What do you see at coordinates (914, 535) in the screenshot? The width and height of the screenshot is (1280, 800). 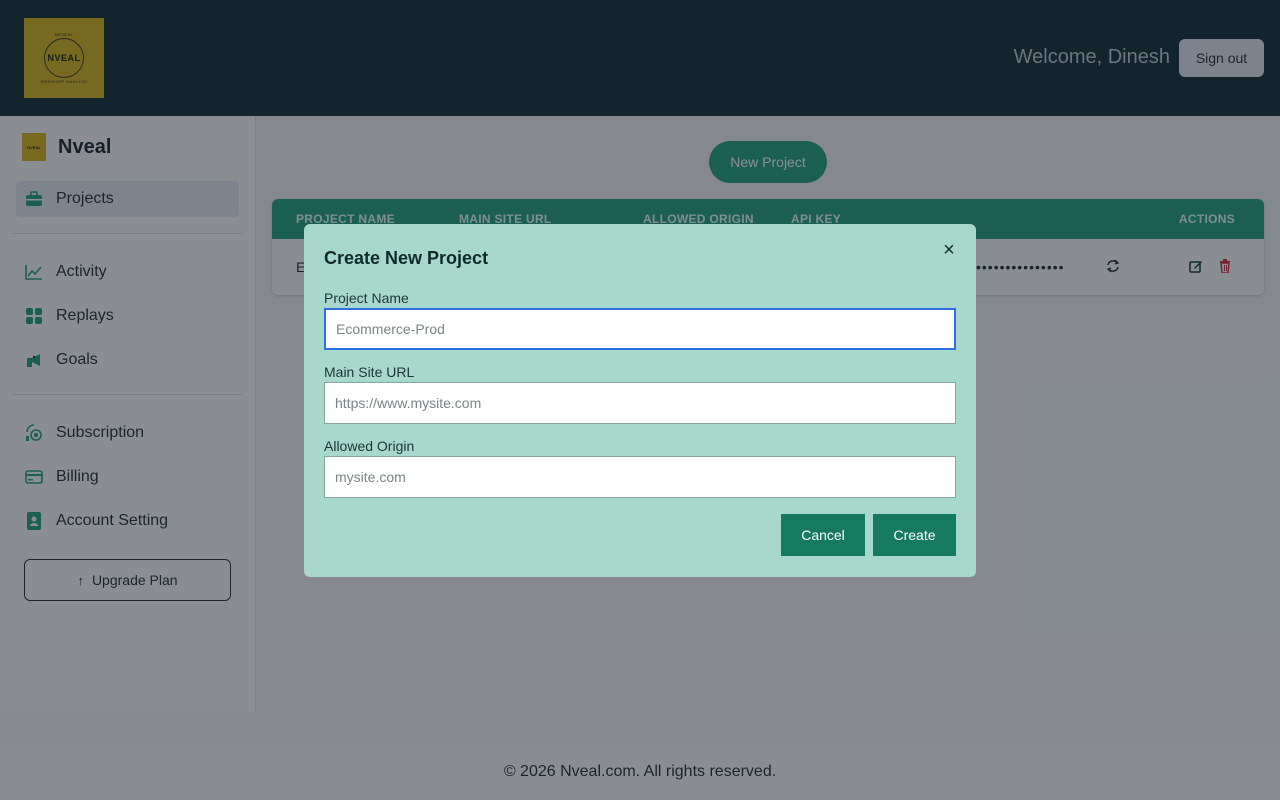 I see `create-button: Create` at bounding box center [914, 535].